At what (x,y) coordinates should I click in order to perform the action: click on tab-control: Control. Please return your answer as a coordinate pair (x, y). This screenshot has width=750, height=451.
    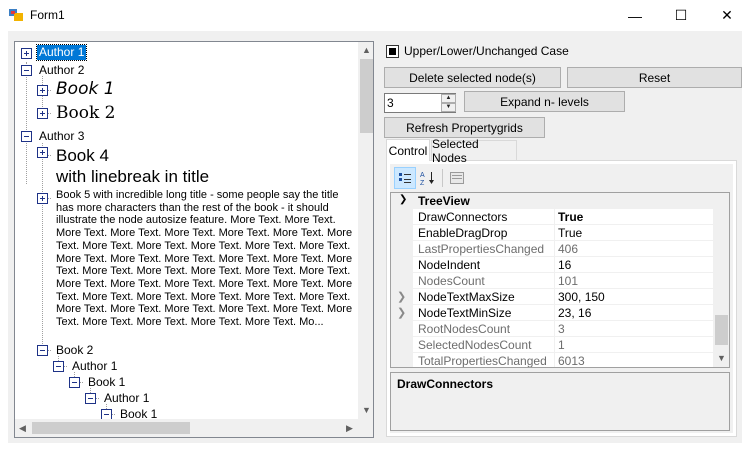
    Looking at the image, I should click on (408, 150).